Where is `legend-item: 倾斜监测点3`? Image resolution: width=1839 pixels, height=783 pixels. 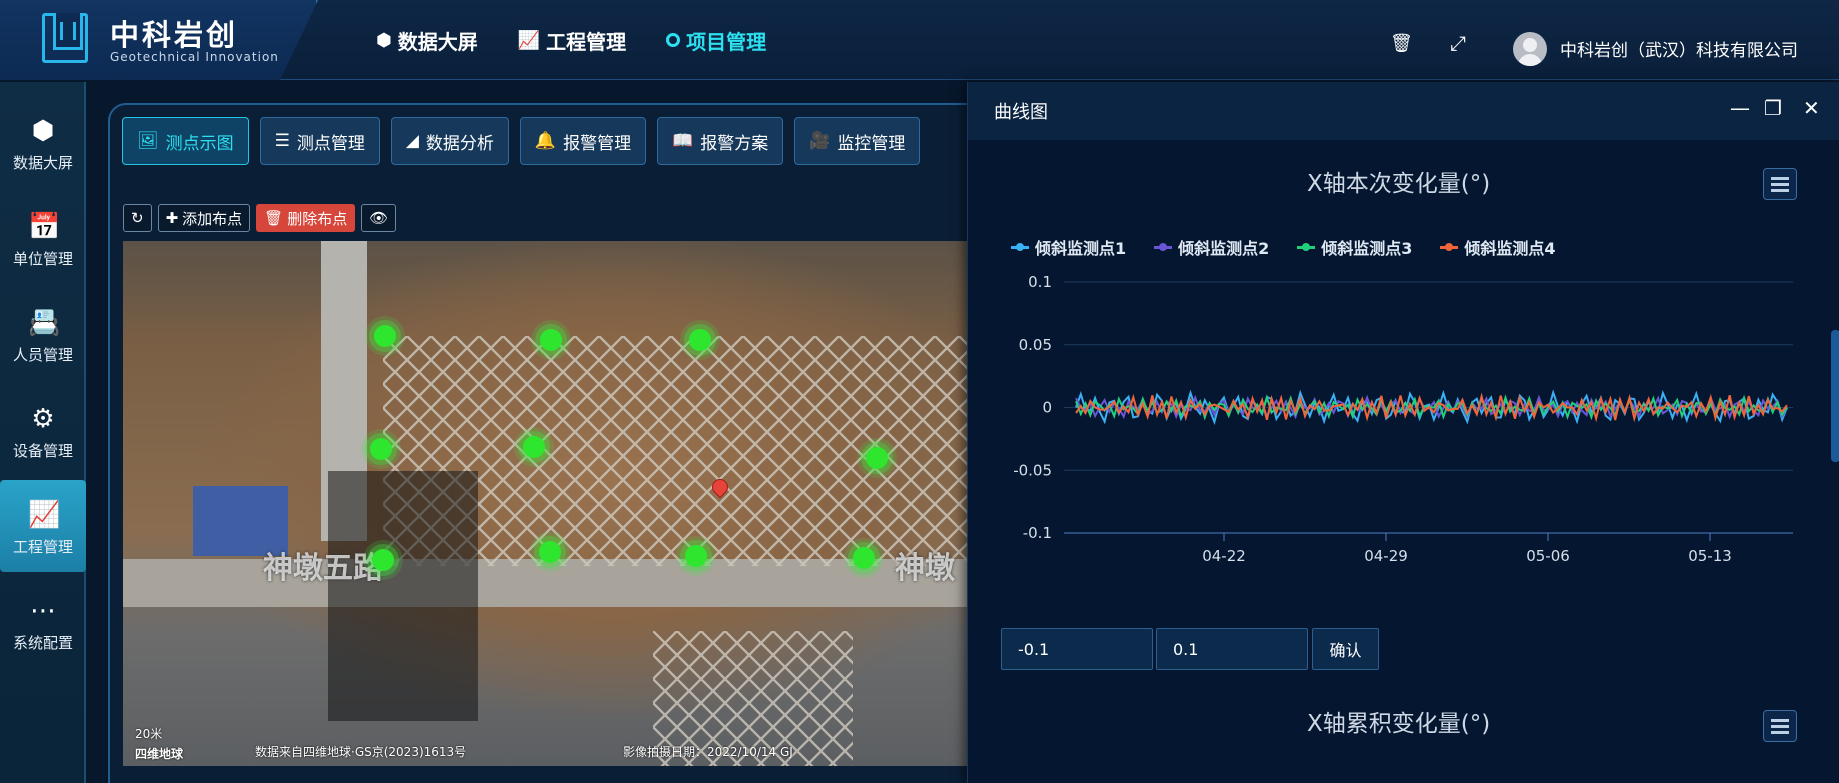
legend-item: 倾斜监测点3 is located at coordinates (1354, 247).